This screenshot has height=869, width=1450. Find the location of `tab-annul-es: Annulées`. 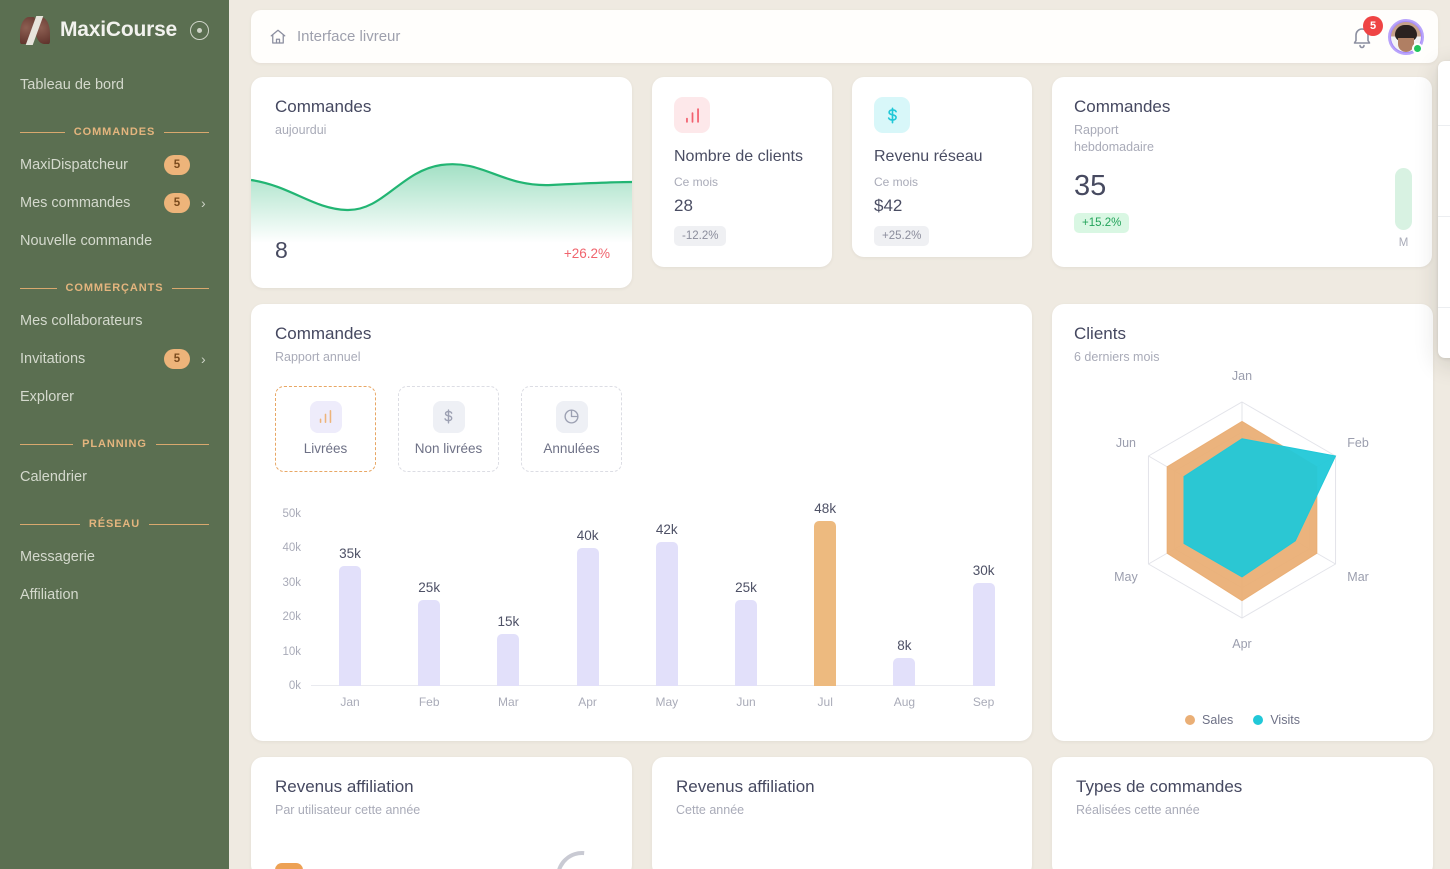

tab-annul-es: Annulées is located at coordinates (571, 428).